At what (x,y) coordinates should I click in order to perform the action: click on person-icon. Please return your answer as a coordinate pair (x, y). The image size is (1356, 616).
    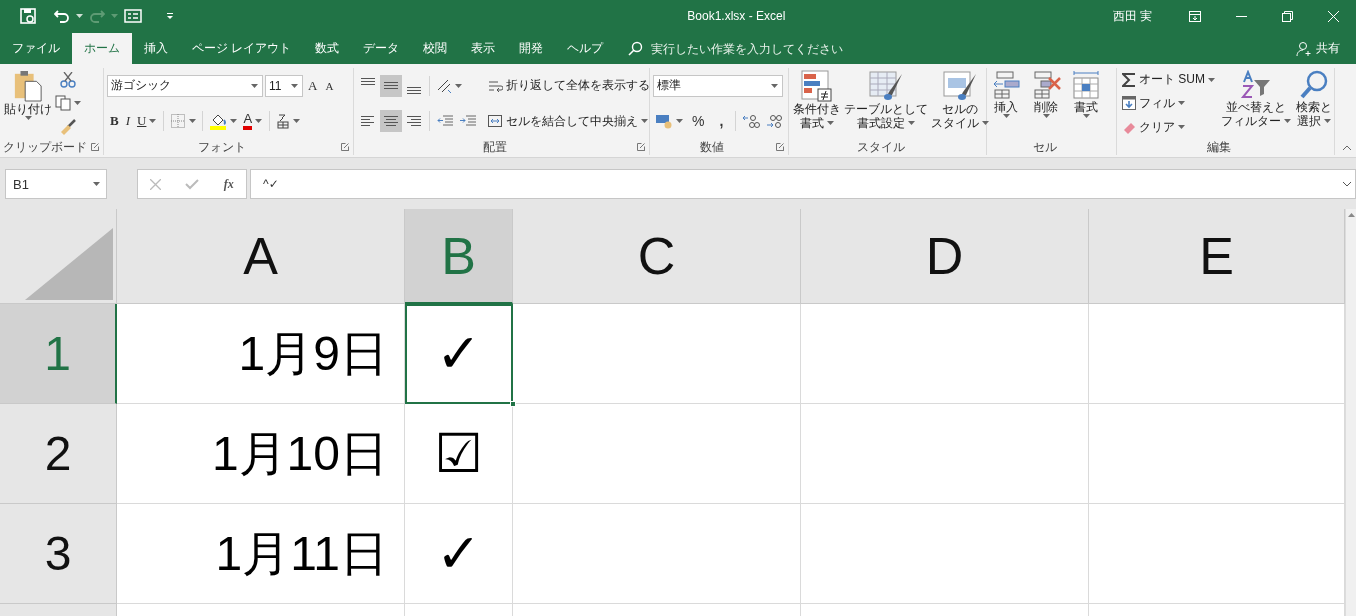
    Looking at the image, I should click on (1304, 48).